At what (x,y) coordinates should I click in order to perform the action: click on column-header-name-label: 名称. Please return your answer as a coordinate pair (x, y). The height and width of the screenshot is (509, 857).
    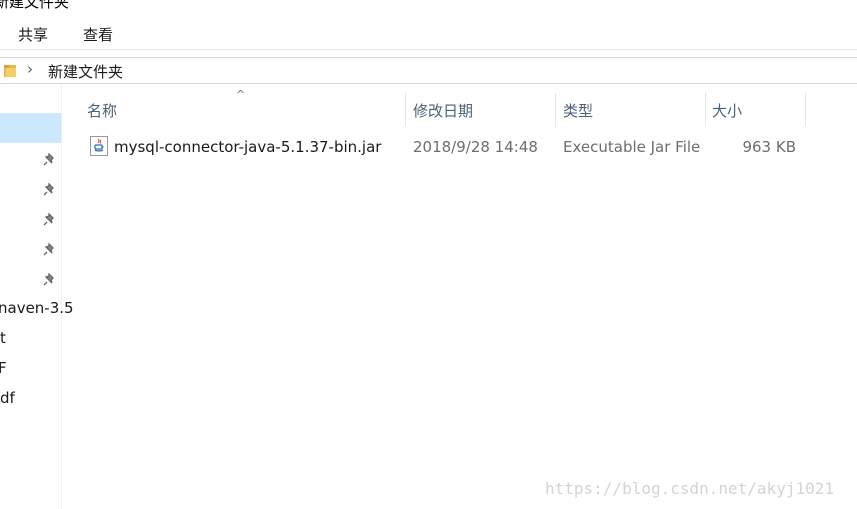
    Looking at the image, I should click on (102, 111).